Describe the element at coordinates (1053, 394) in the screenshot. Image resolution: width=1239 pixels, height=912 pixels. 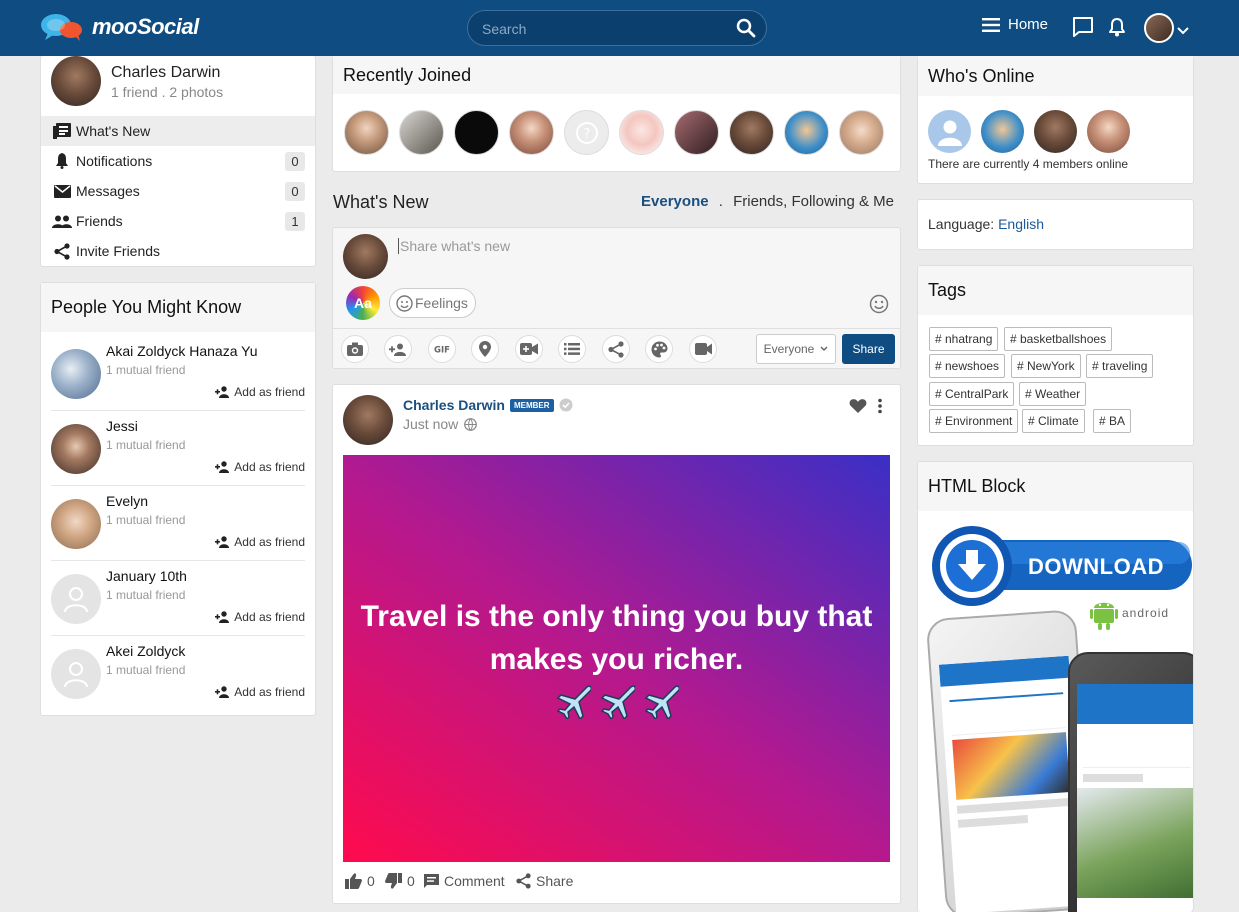
I see `tag-item: # Weather` at that location.